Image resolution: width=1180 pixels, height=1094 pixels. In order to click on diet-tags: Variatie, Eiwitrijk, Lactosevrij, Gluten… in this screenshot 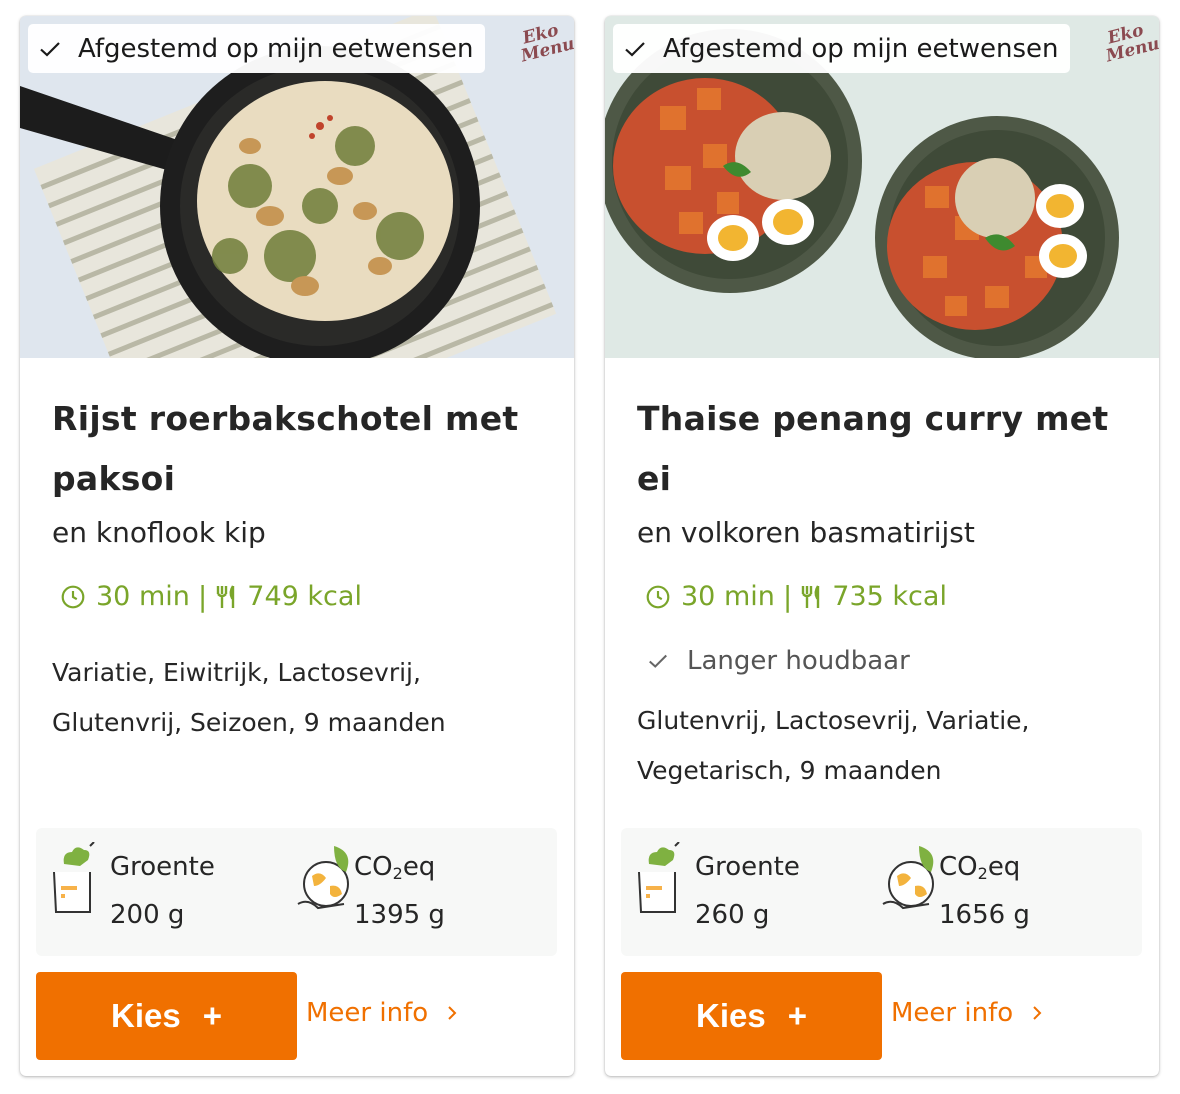, I will do `click(287, 698)`.